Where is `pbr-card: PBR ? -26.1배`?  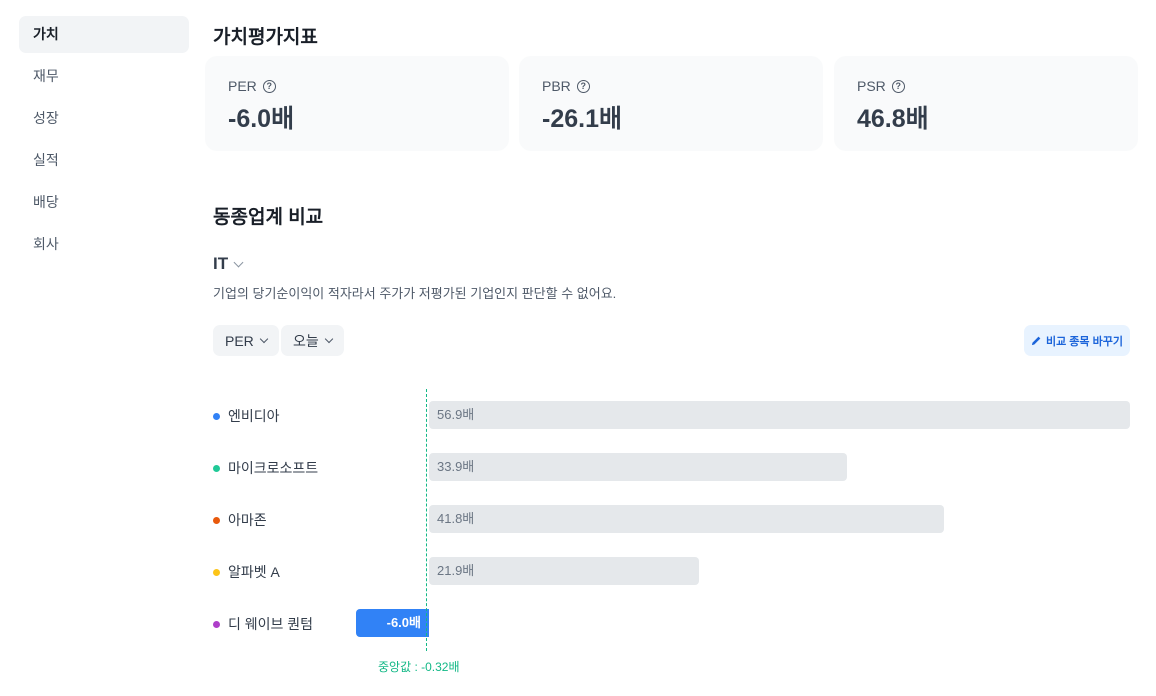 pbr-card: PBR ? -26.1배 is located at coordinates (671, 103).